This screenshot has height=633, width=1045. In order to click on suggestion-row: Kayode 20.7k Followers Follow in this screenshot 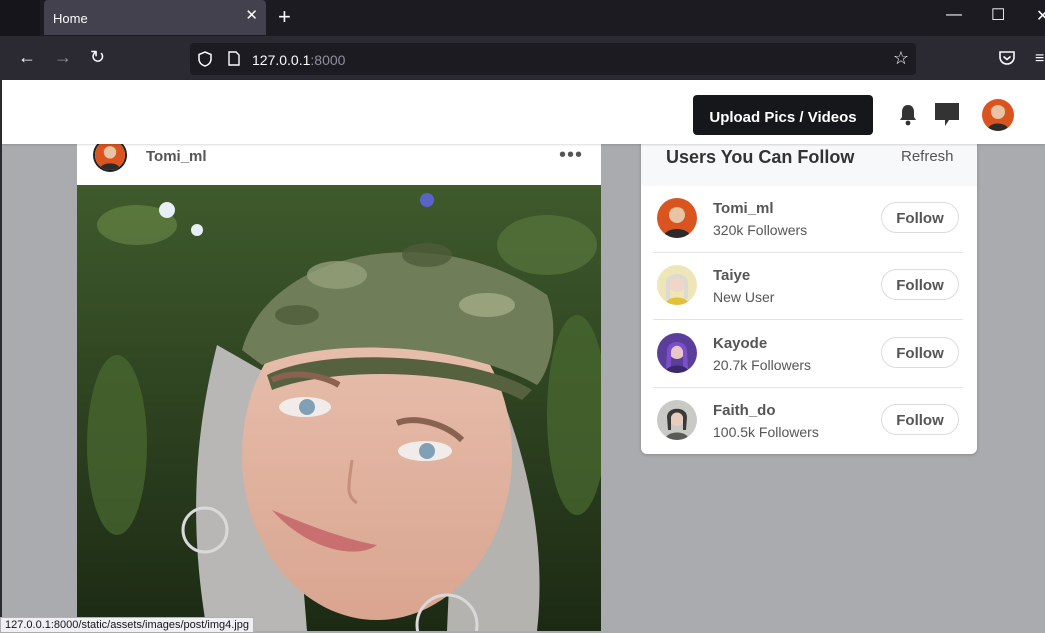, I will do `click(809, 354)`.